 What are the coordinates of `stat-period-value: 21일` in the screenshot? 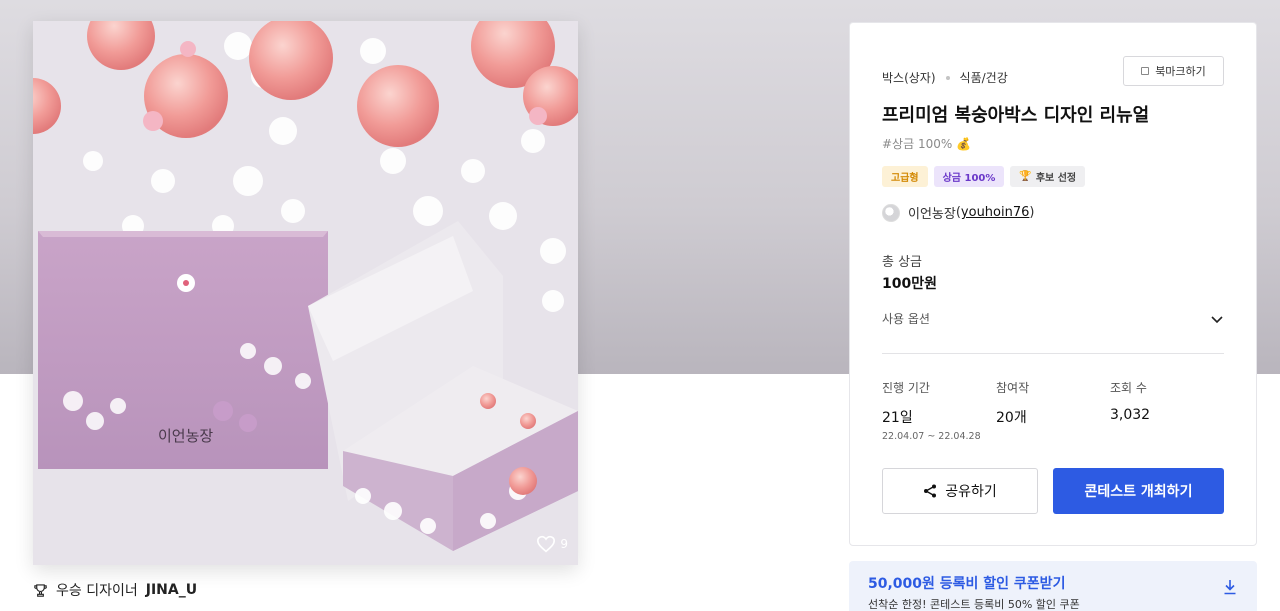 It's located at (897, 418).